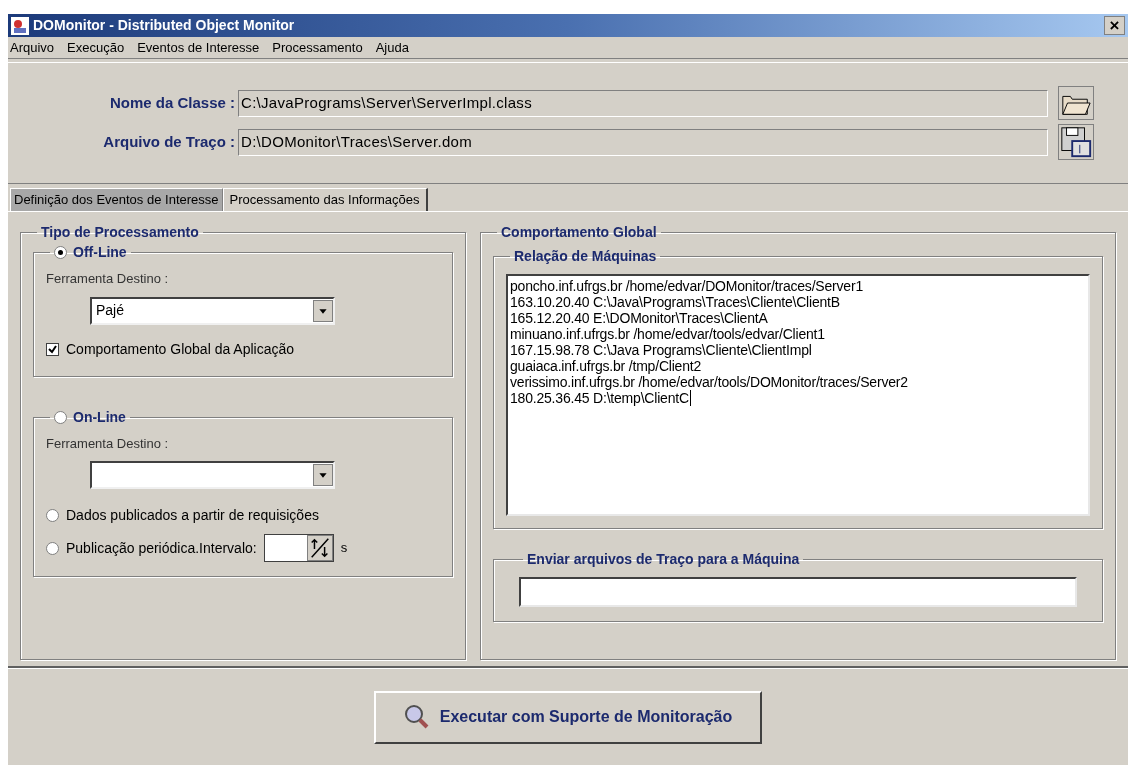 The height and width of the screenshot is (765, 1128). What do you see at coordinates (661, 350) in the screenshot?
I see `machine-entry: 167.15.98.78 C:\Java Programs\Cliente\ClientImpl` at bounding box center [661, 350].